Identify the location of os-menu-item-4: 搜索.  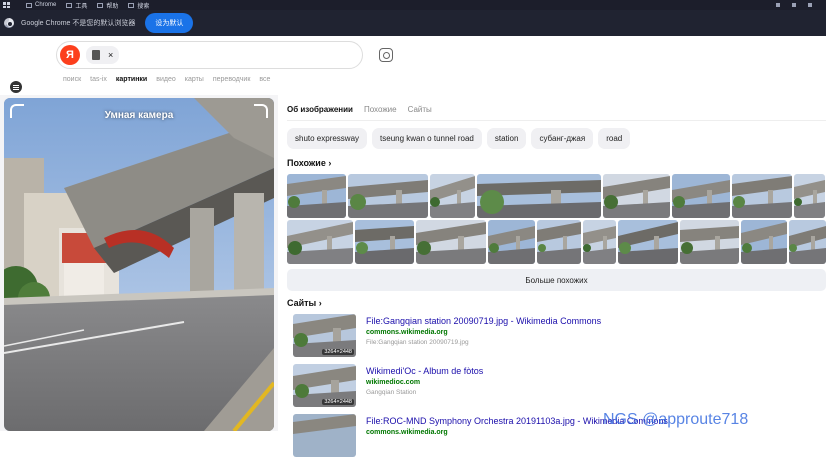
(138, 5).